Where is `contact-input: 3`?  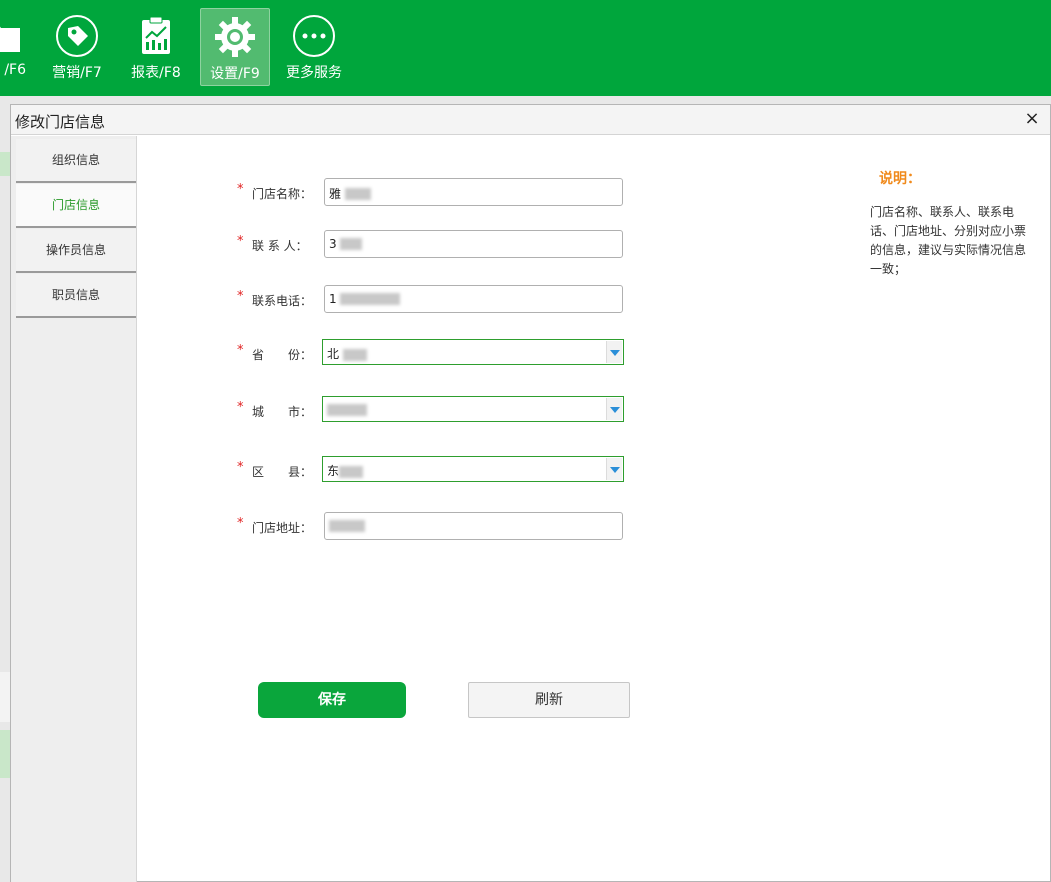
contact-input: 3 is located at coordinates (473, 244).